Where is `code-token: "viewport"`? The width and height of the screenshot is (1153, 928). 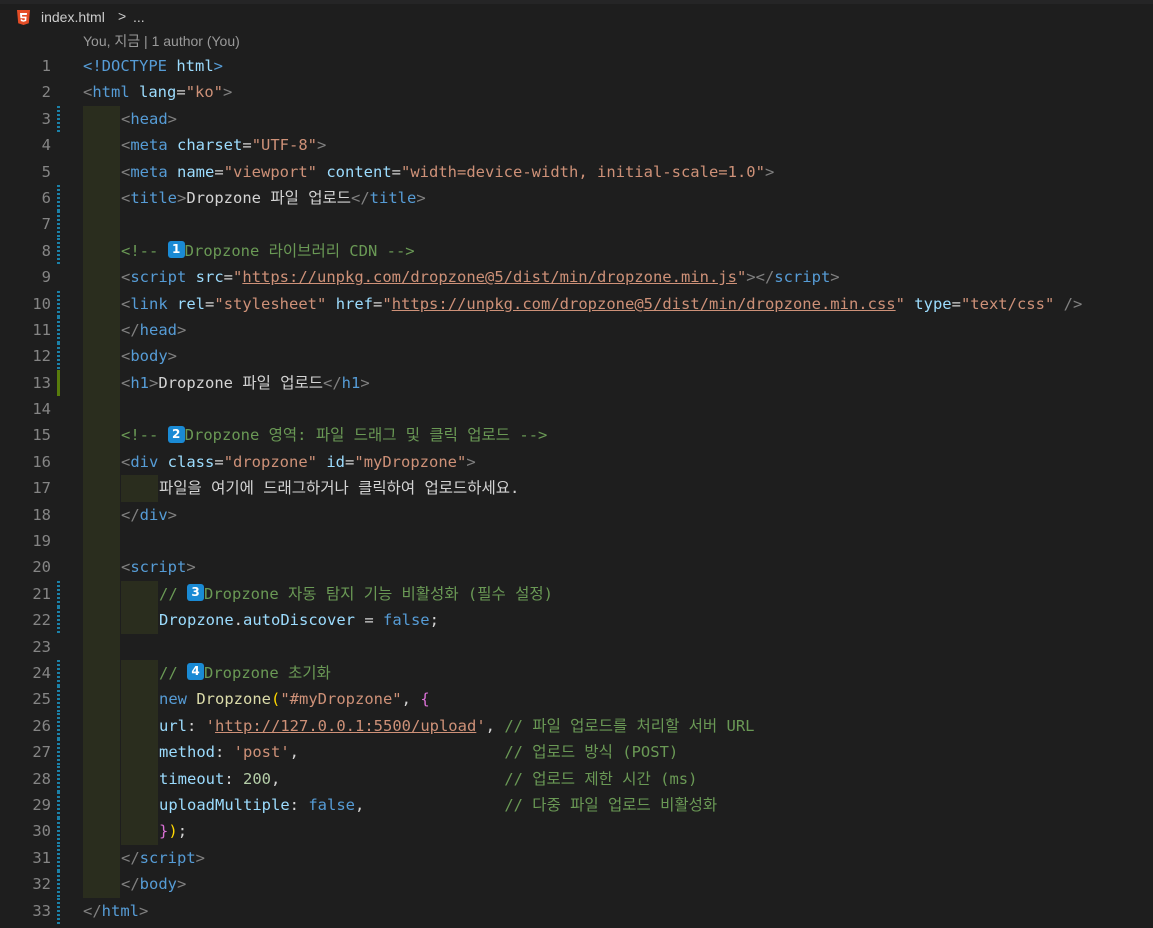
code-token: "viewport" is located at coordinates (275, 171).